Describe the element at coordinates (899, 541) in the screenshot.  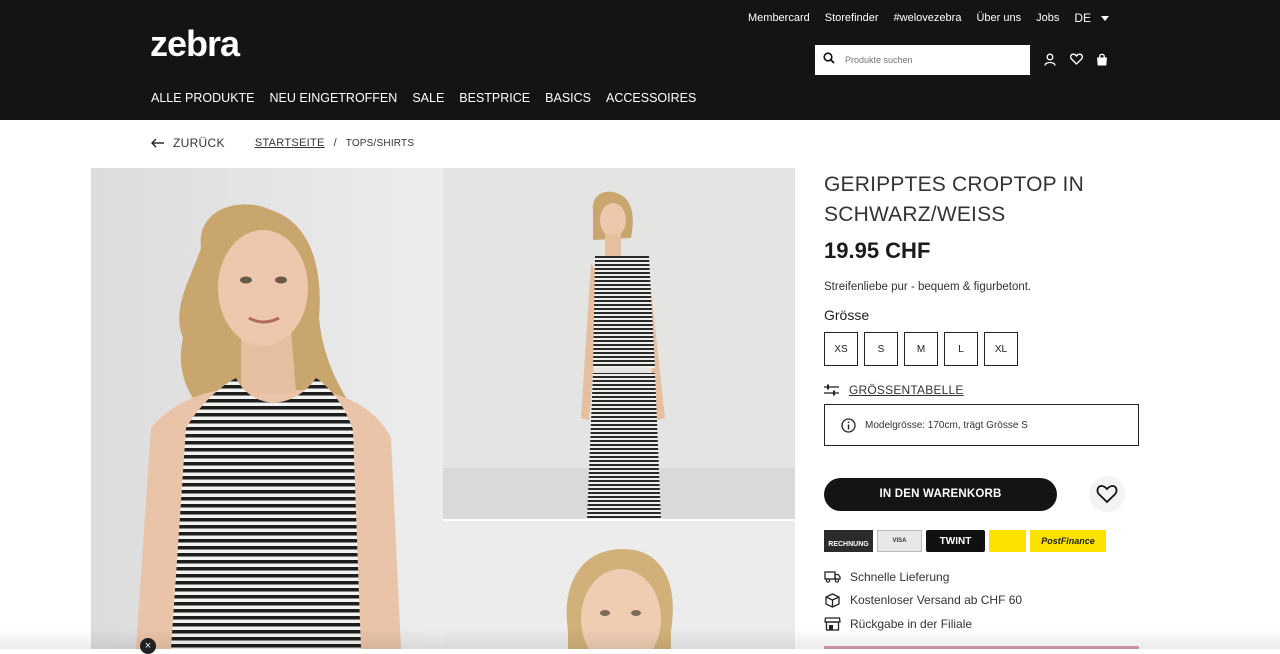
I see `payment-card-logo: VISA` at that location.